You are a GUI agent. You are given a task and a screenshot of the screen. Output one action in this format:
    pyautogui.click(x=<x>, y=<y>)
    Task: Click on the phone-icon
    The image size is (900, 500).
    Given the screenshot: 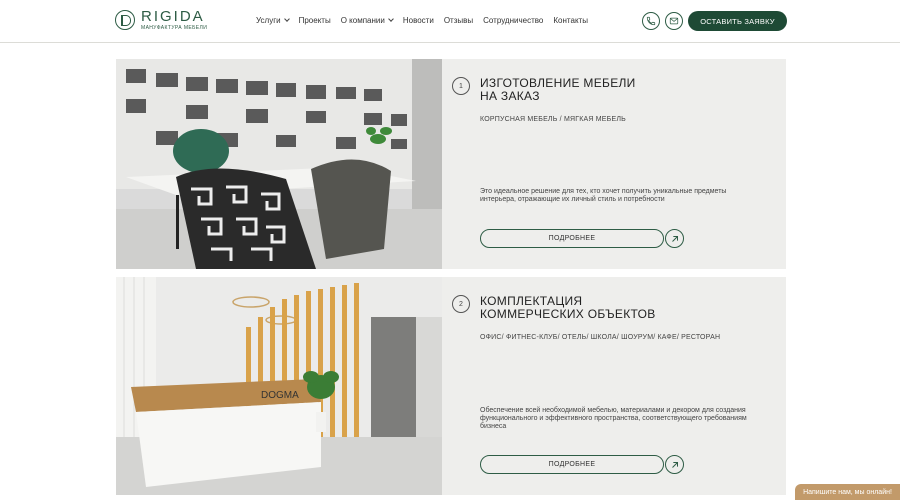 What is the action you would take?
    pyautogui.click(x=651, y=21)
    